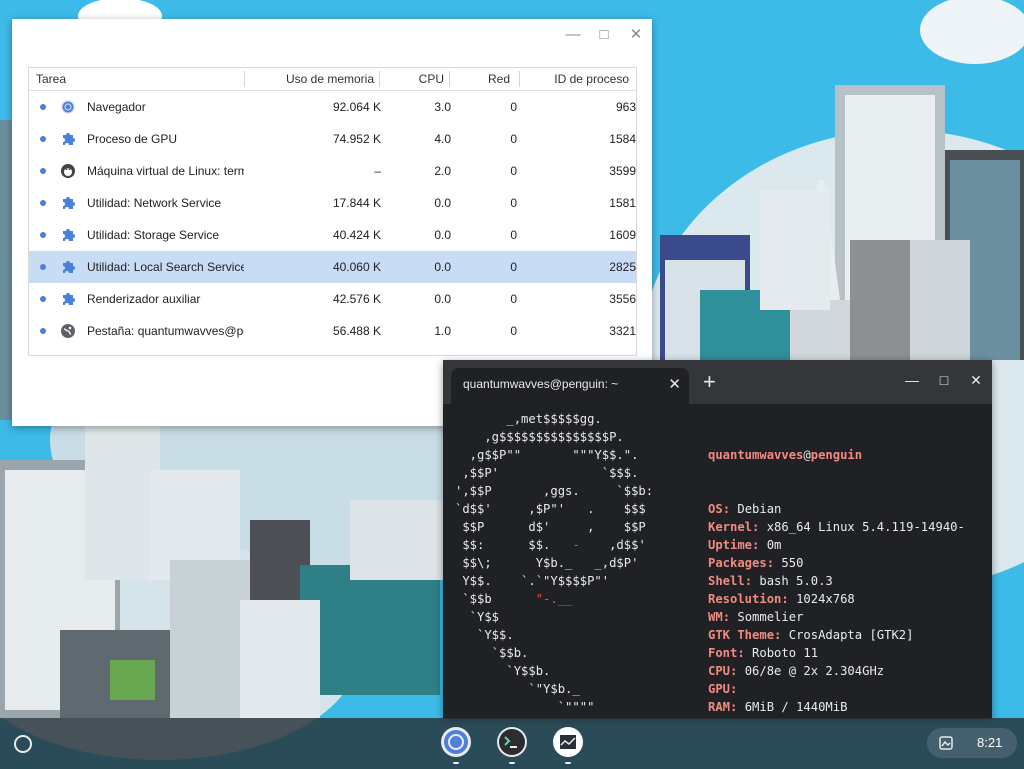 This screenshot has width=1024, height=769. Describe the element at coordinates (51, 79) in the screenshot. I see `column-header-task: Tarea` at that location.